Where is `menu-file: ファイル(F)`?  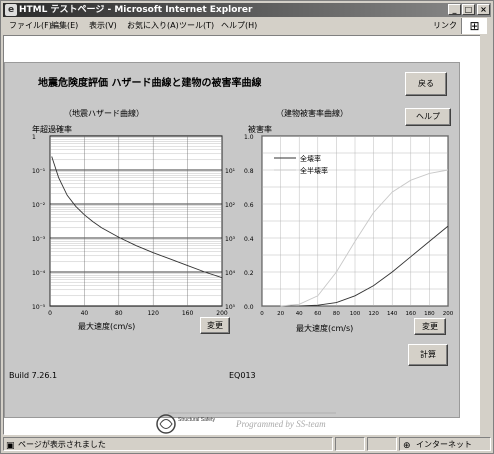
menu-file: ファイル(F) is located at coordinates (30, 26).